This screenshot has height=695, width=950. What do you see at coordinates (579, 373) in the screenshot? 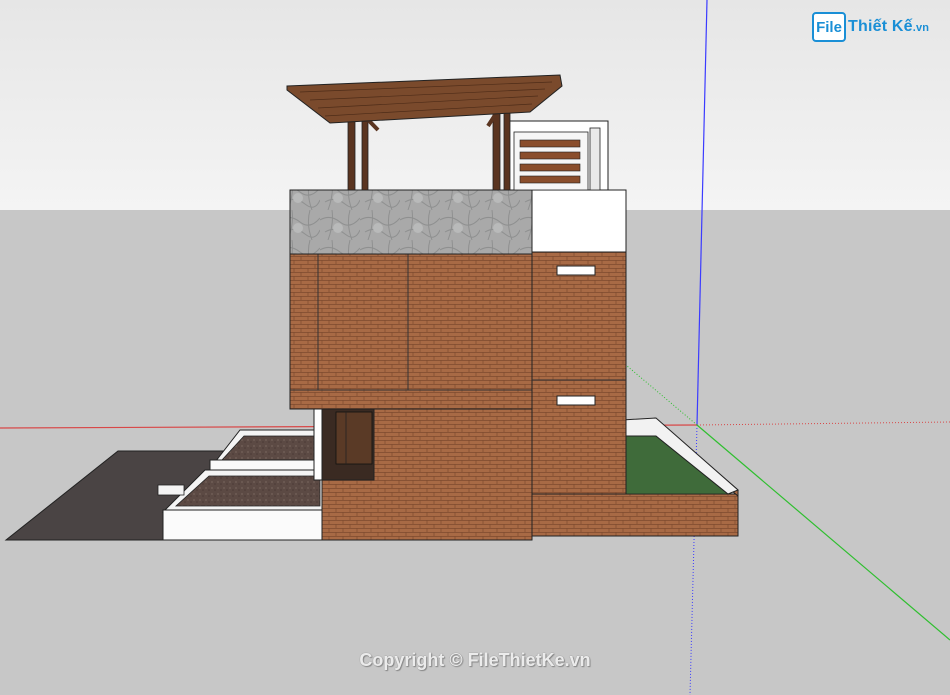
I see `side-tower` at bounding box center [579, 373].